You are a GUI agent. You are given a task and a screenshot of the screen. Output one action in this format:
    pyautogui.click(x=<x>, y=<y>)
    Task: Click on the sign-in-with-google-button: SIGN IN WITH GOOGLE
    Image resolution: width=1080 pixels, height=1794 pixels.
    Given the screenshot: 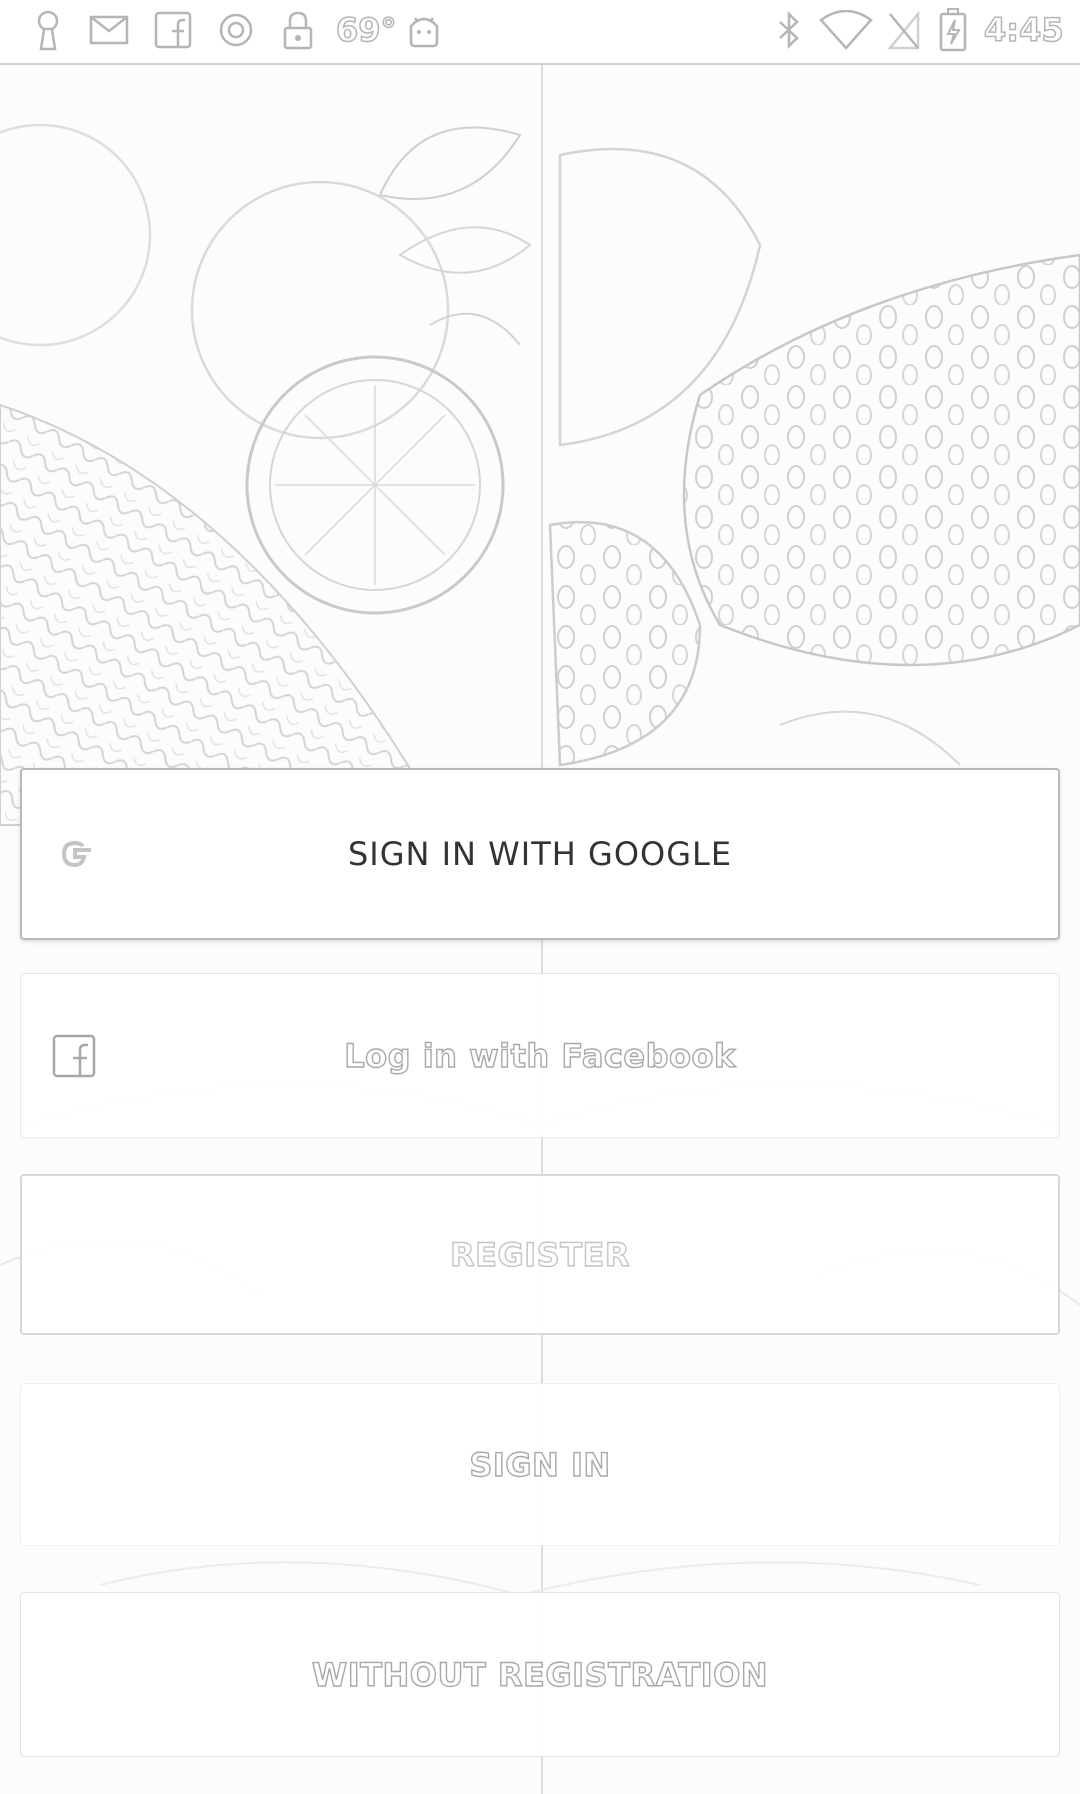 What is the action you would take?
    pyautogui.click(x=540, y=854)
    